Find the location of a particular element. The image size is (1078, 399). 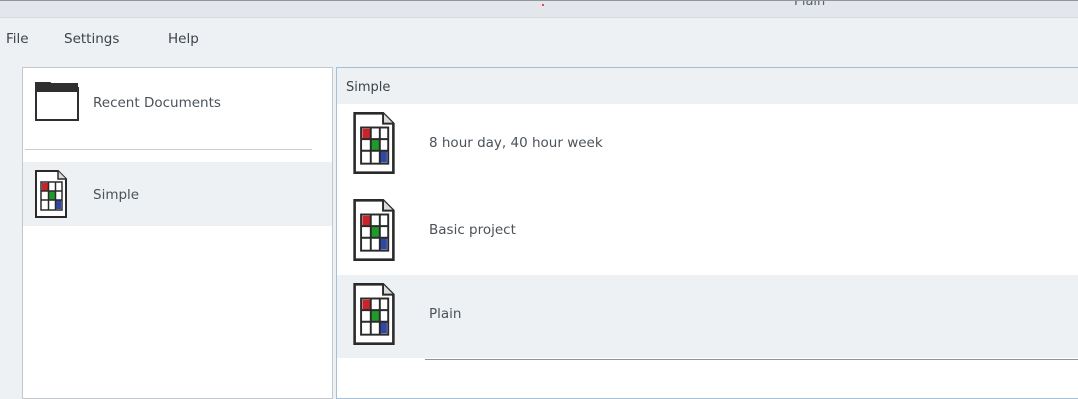

menu-settings: Settings is located at coordinates (91, 39).